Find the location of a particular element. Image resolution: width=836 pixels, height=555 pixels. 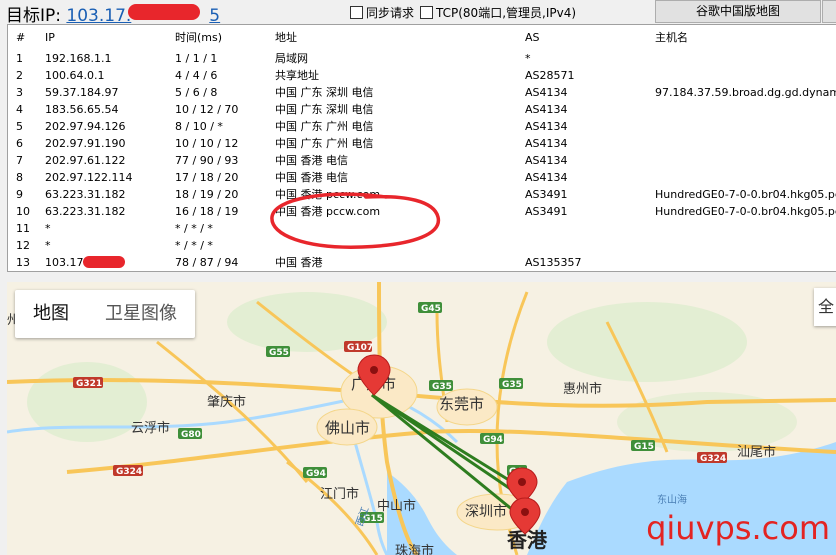

road-g321: G321 is located at coordinates (89, 384).